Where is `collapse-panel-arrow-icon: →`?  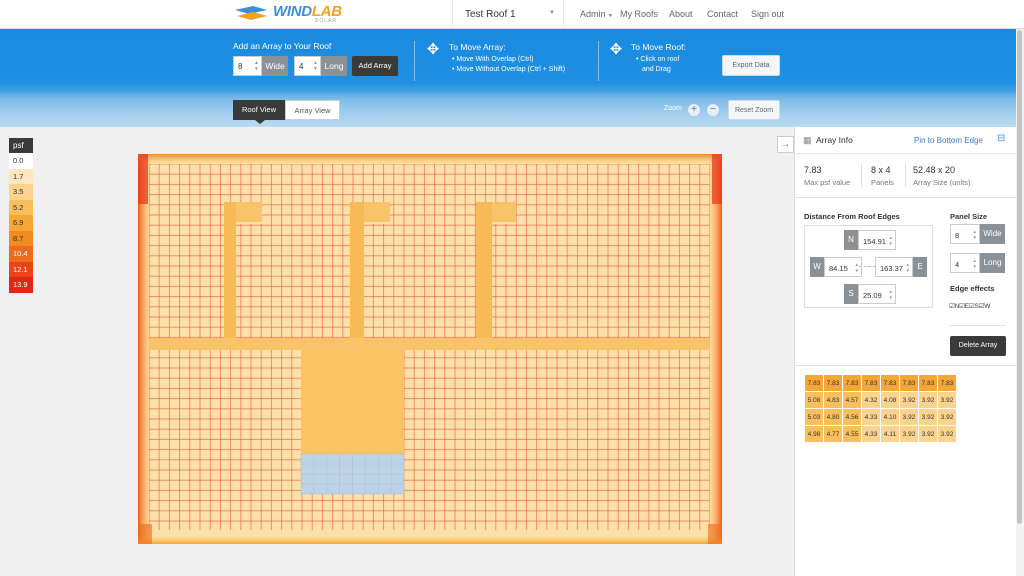 collapse-panel-arrow-icon: → is located at coordinates (785, 144).